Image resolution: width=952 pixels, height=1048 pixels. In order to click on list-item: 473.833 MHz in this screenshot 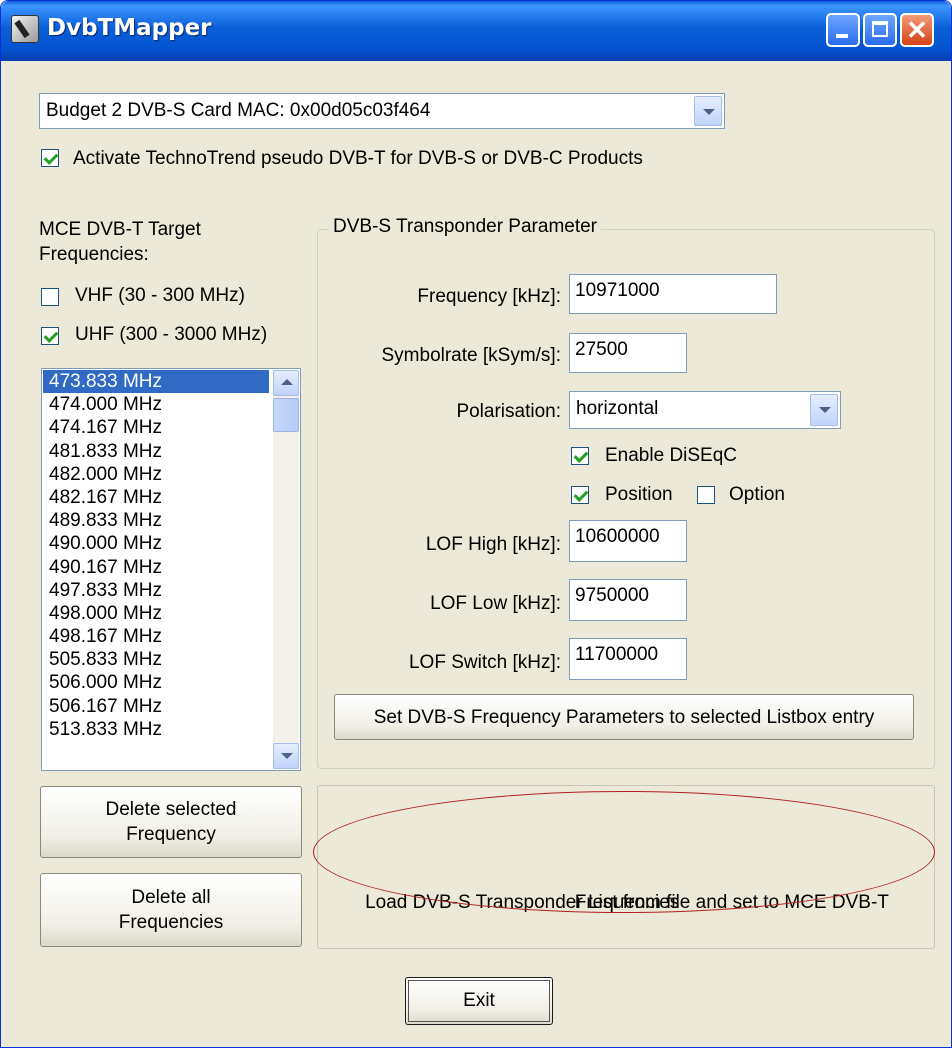, I will do `click(156, 382)`.